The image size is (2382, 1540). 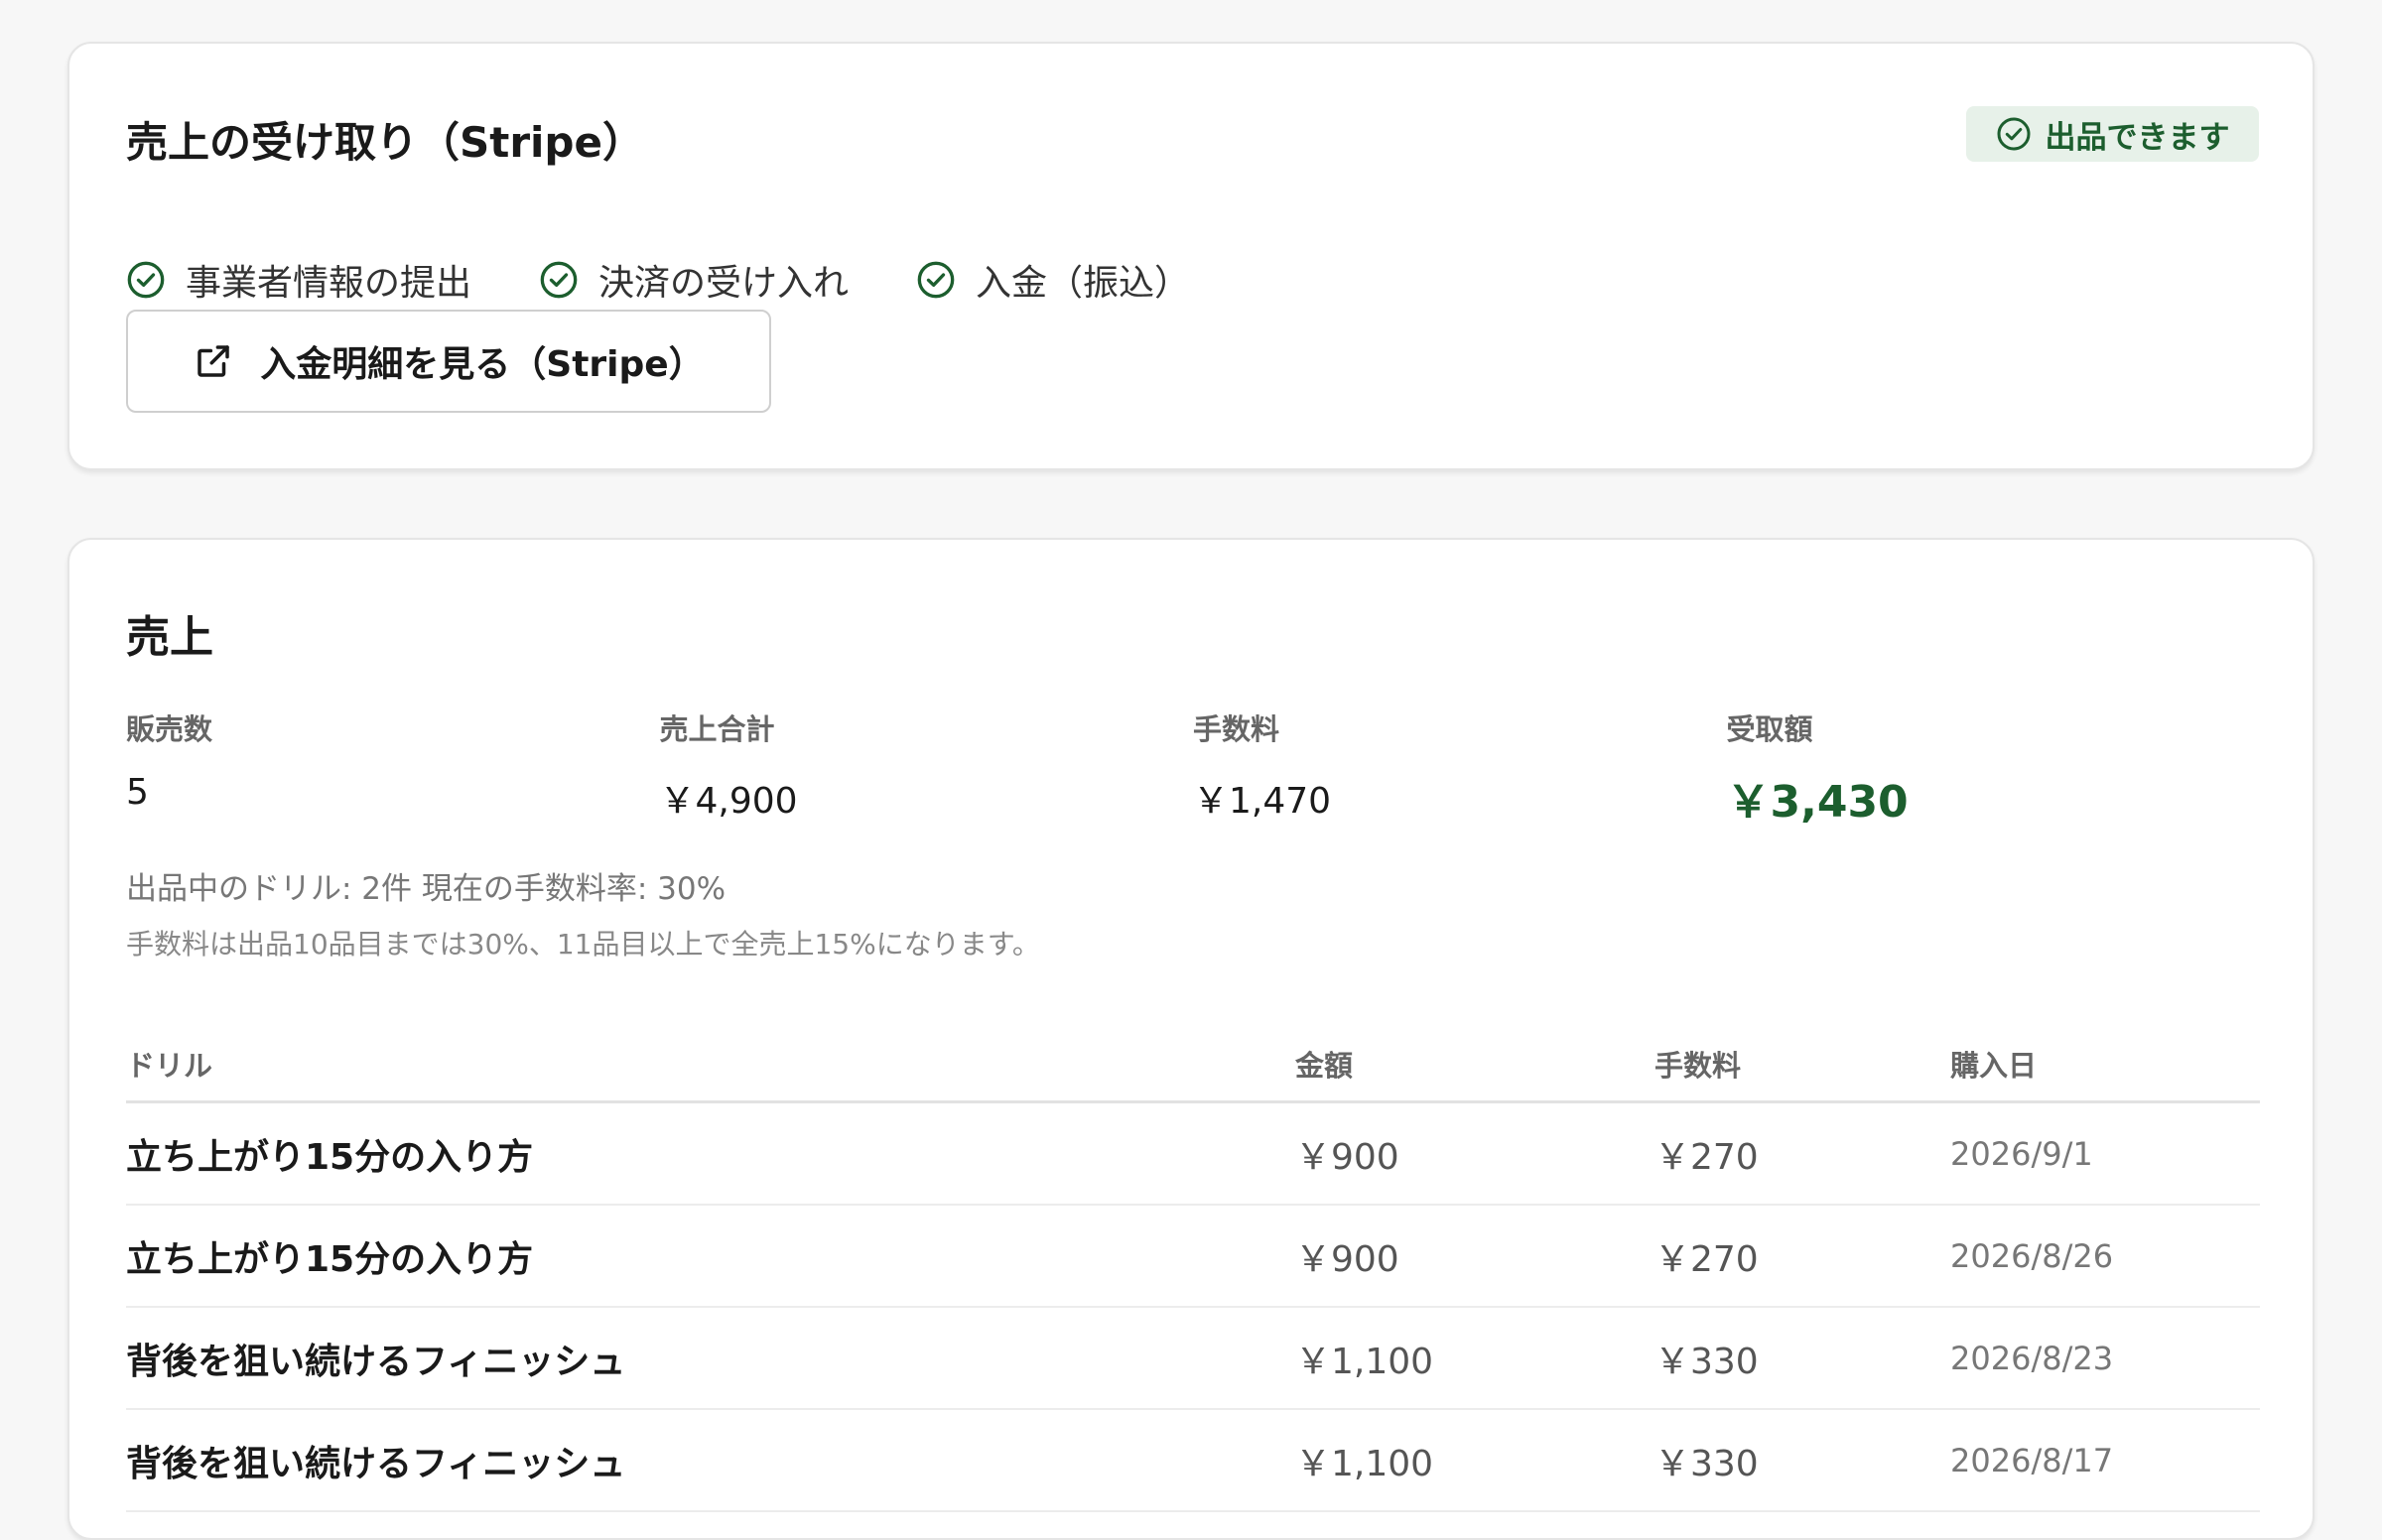 I want to click on view-payouts-button-label: 入金明細を見る（Stripe）, so click(x=482, y=364).